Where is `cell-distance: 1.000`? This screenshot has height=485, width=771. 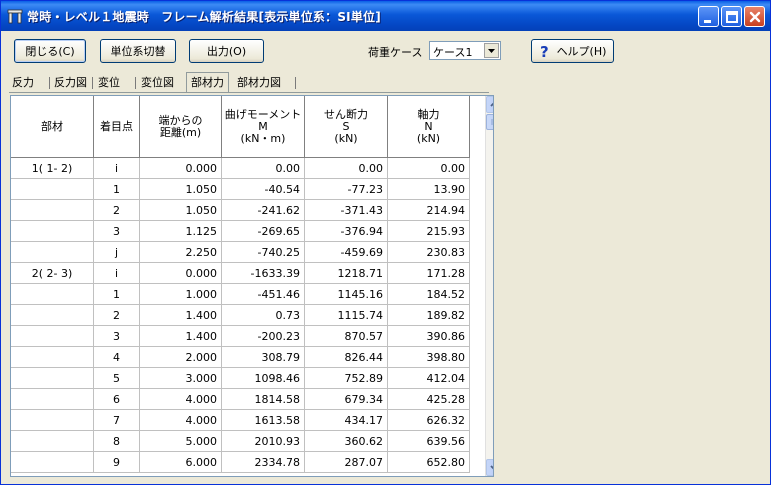
cell-distance: 1.000 is located at coordinates (181, 294).